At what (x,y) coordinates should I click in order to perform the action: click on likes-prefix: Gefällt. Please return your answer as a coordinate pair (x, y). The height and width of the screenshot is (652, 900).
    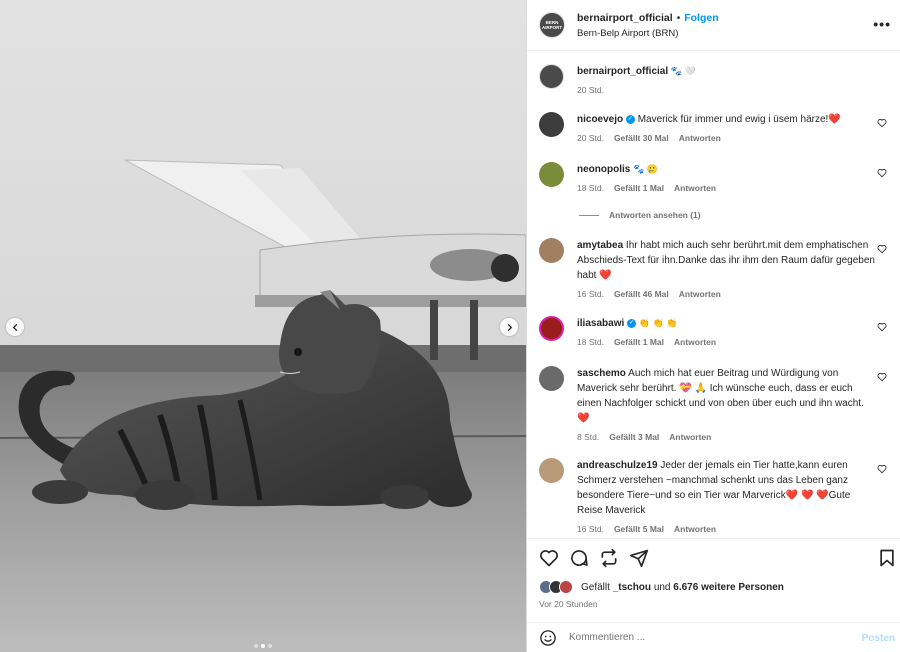
    Looking at the image, I should click on (595, 587).